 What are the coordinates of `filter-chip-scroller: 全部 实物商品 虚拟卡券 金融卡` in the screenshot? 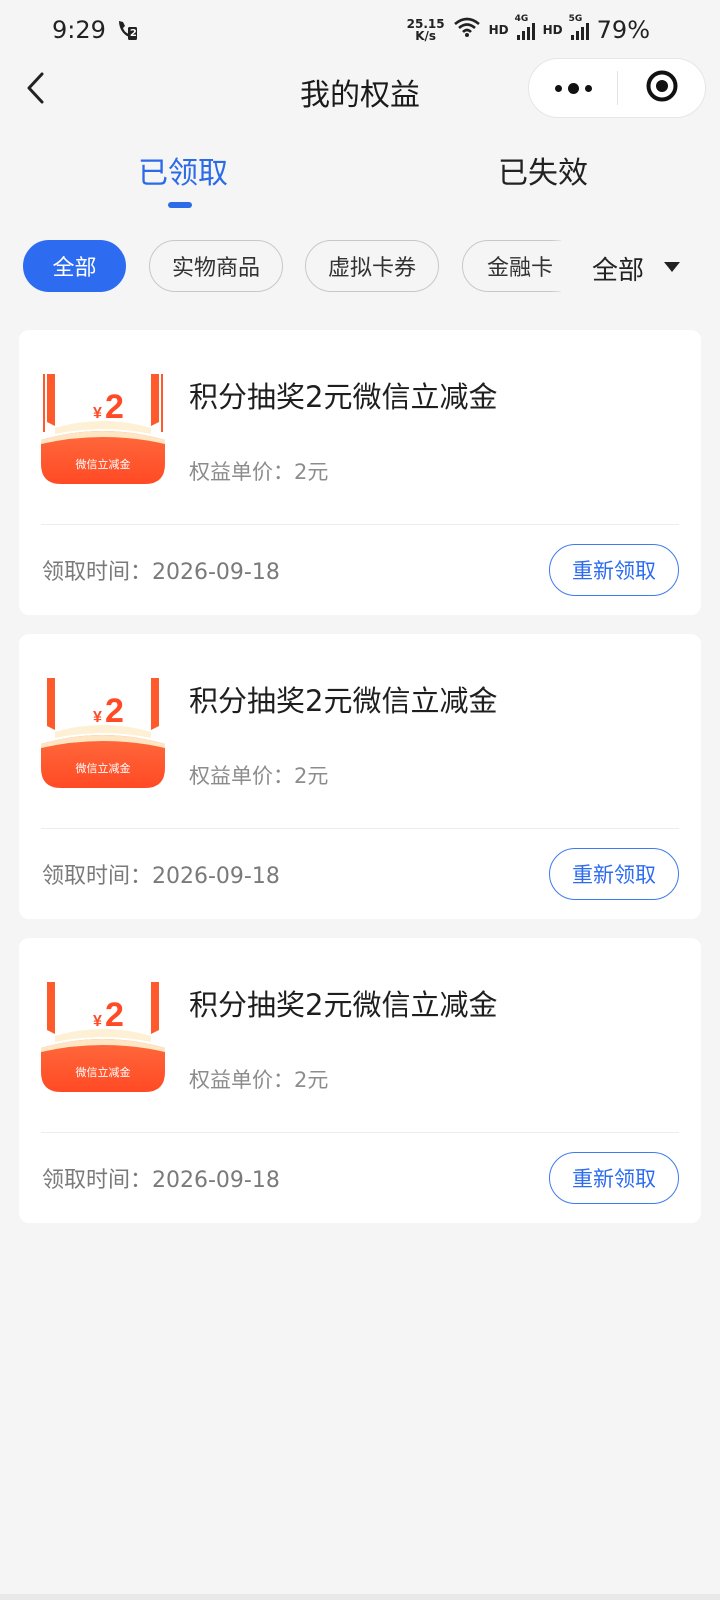 It's located at (292, 267).